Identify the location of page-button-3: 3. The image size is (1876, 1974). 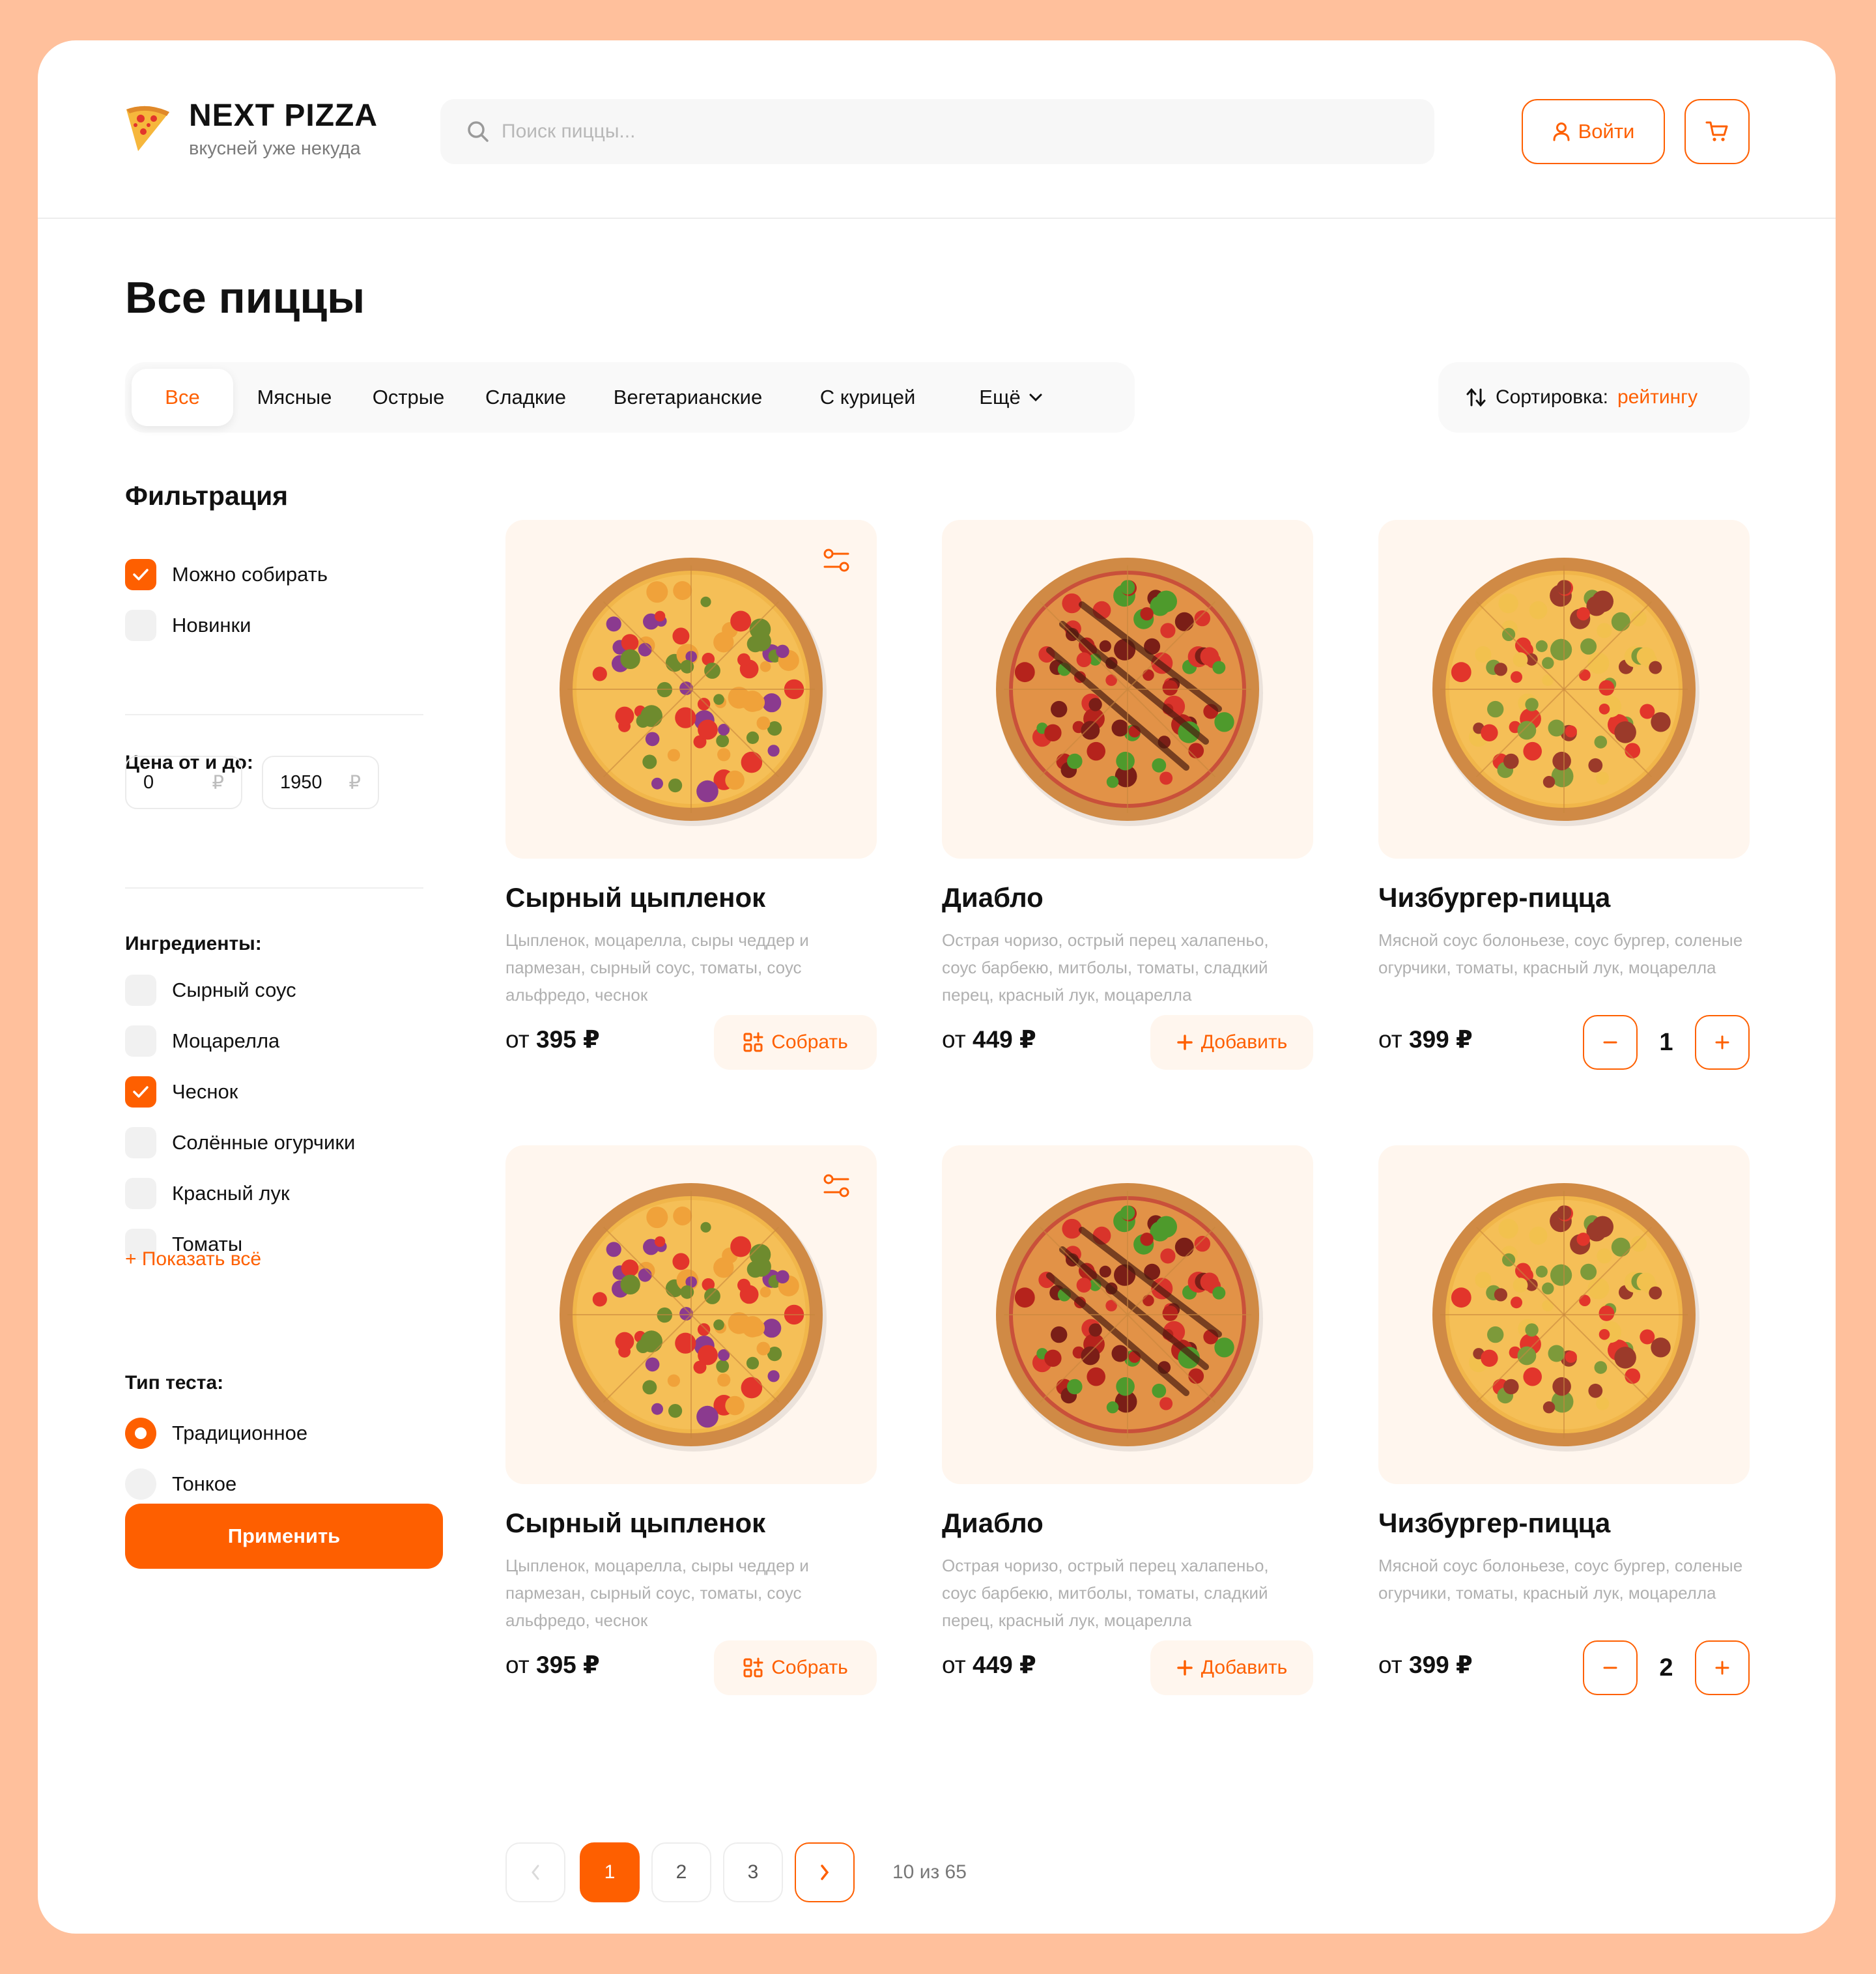
(753, 1872).